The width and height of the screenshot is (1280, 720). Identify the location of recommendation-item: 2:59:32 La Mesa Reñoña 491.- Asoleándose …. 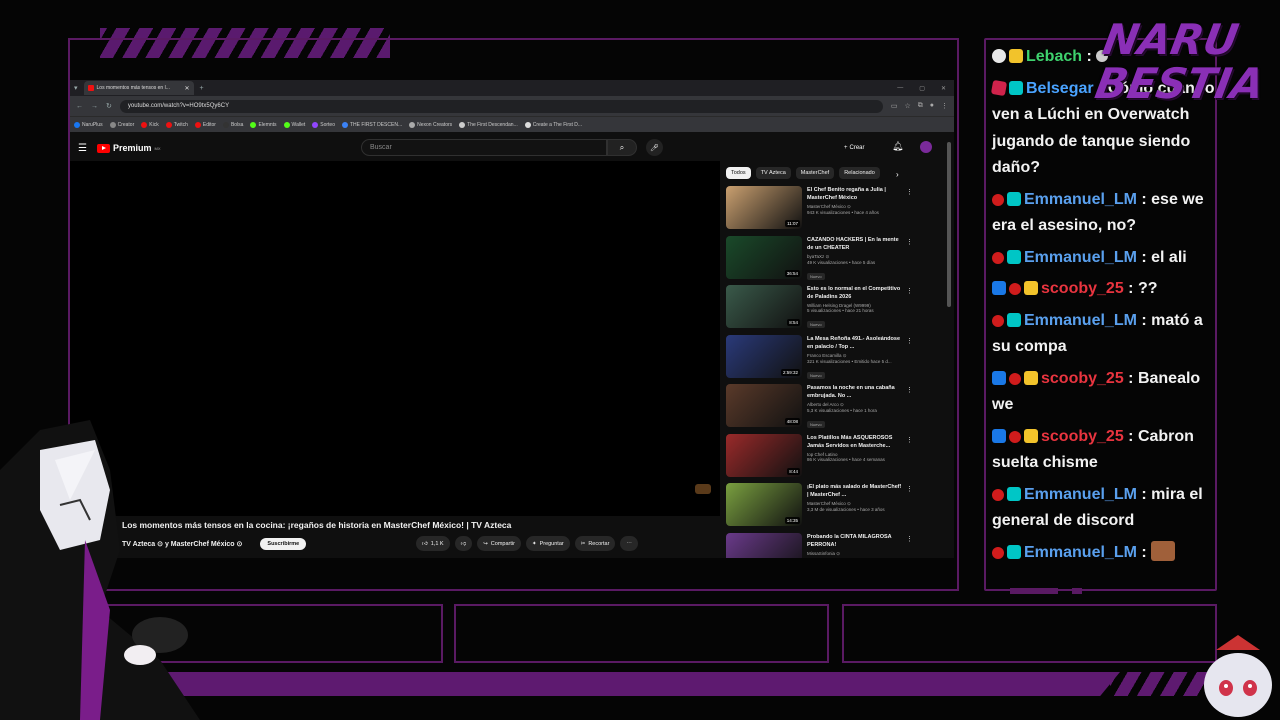
(821, 359).